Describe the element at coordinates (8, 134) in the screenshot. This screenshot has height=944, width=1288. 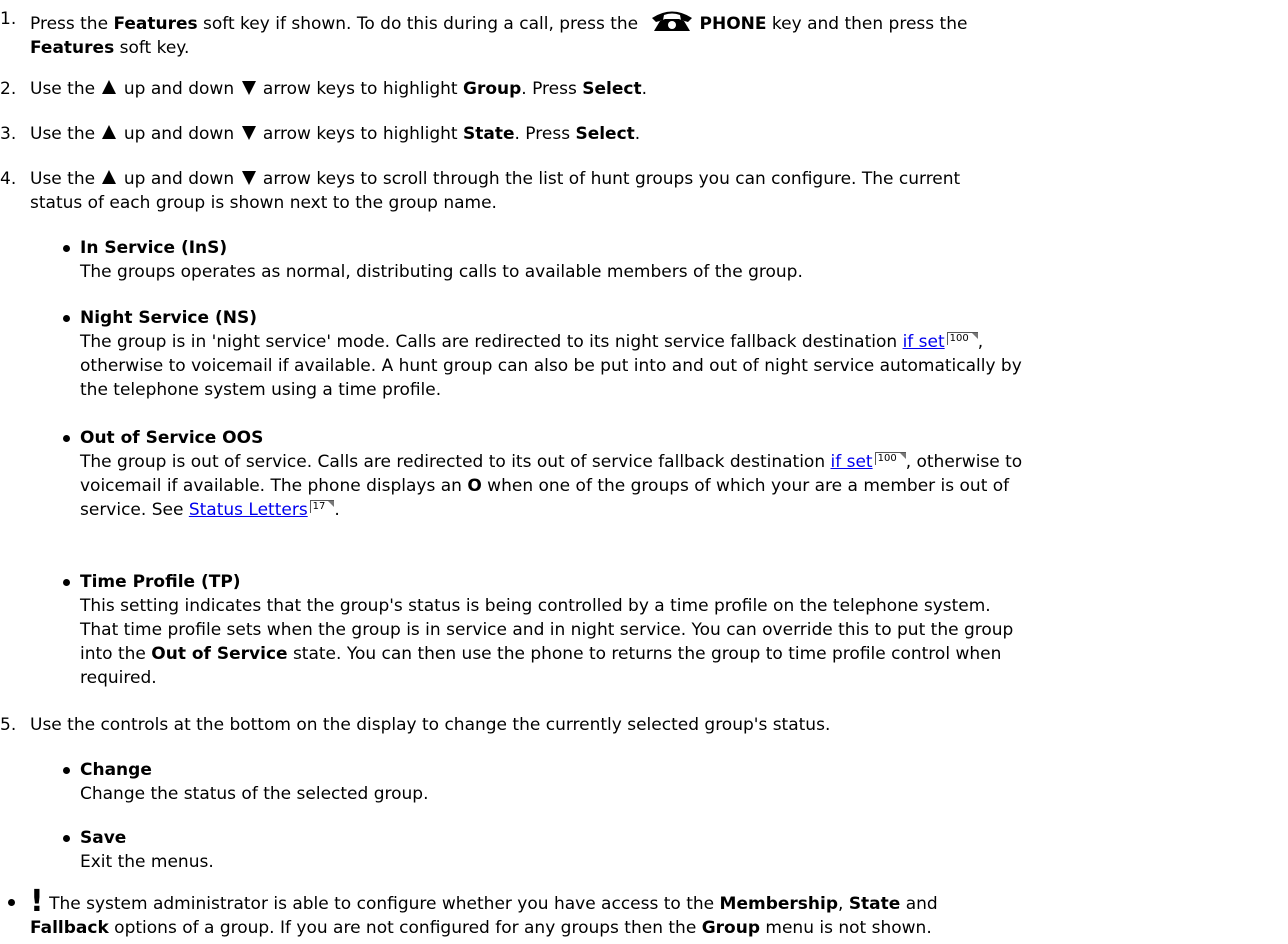
I see `step-number: 3.` at that location.